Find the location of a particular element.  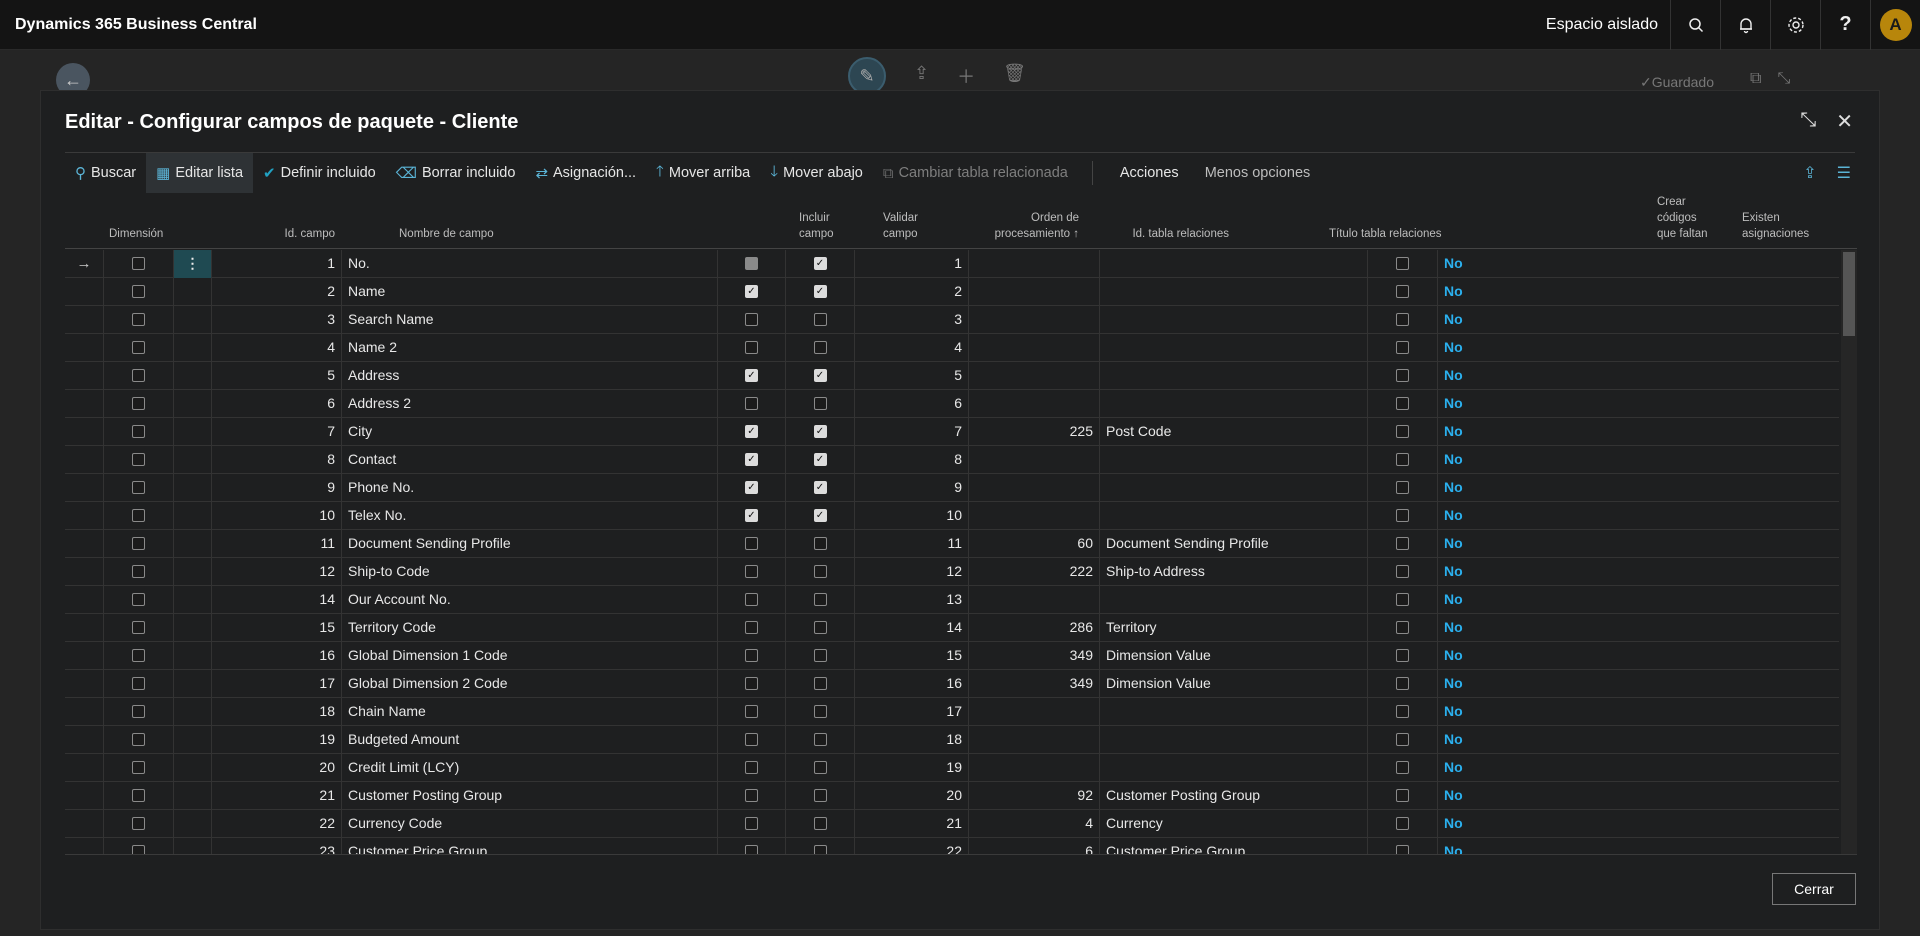

close-button: Cerrar is located at coordinates (1814, 889).